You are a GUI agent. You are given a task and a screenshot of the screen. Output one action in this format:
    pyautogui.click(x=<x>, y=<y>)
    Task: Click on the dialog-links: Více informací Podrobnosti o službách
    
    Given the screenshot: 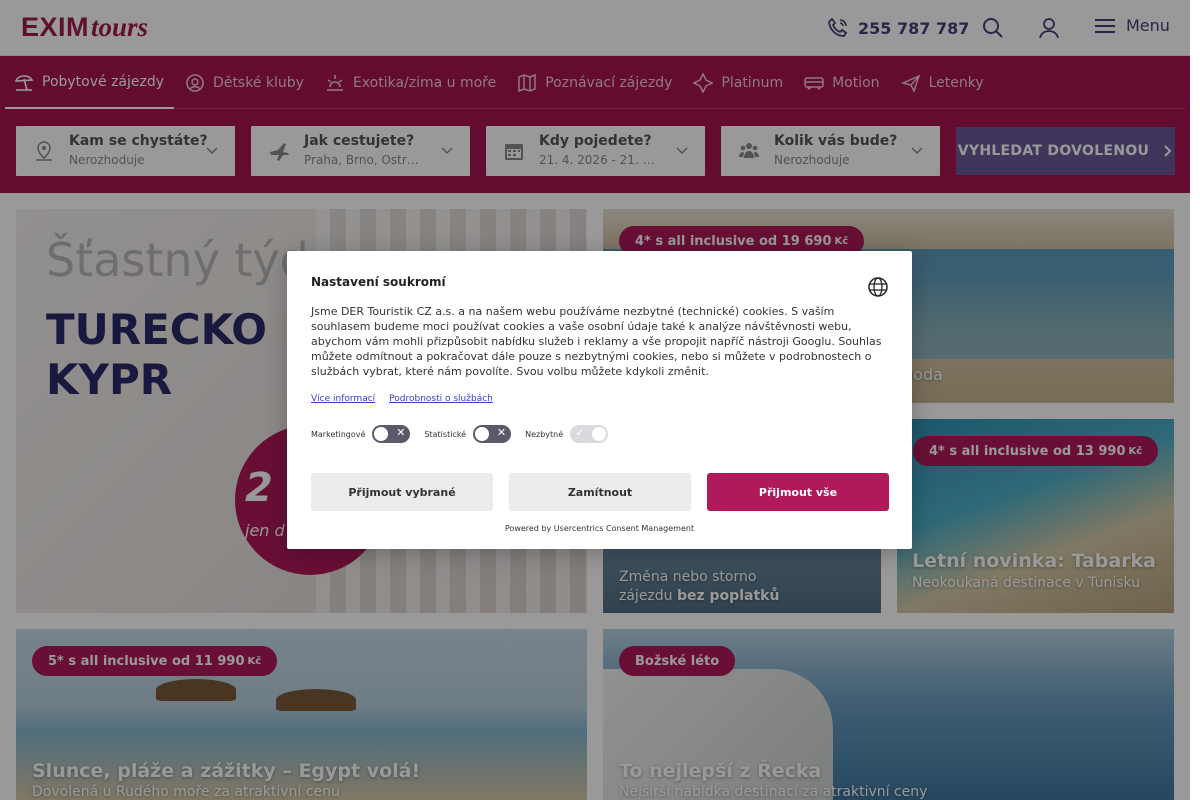 What is the action you would take?
    pyautogui.click(x=402, y=399)
    